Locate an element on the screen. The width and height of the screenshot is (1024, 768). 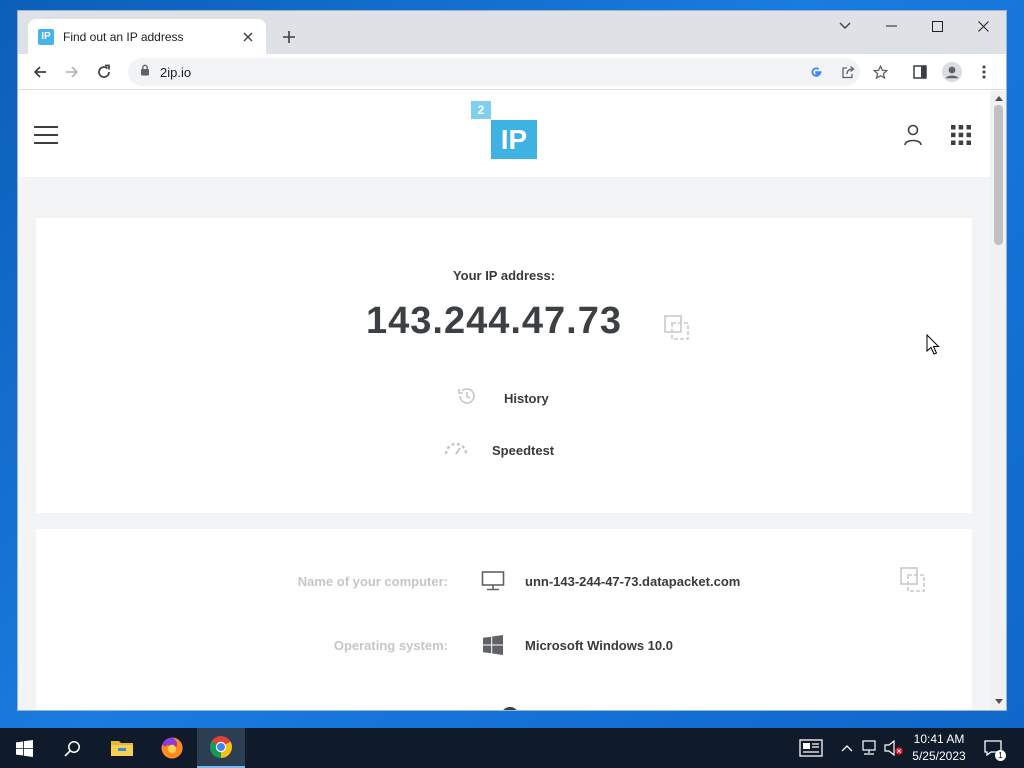
monitor-icon is located at coordinates (493, 581).